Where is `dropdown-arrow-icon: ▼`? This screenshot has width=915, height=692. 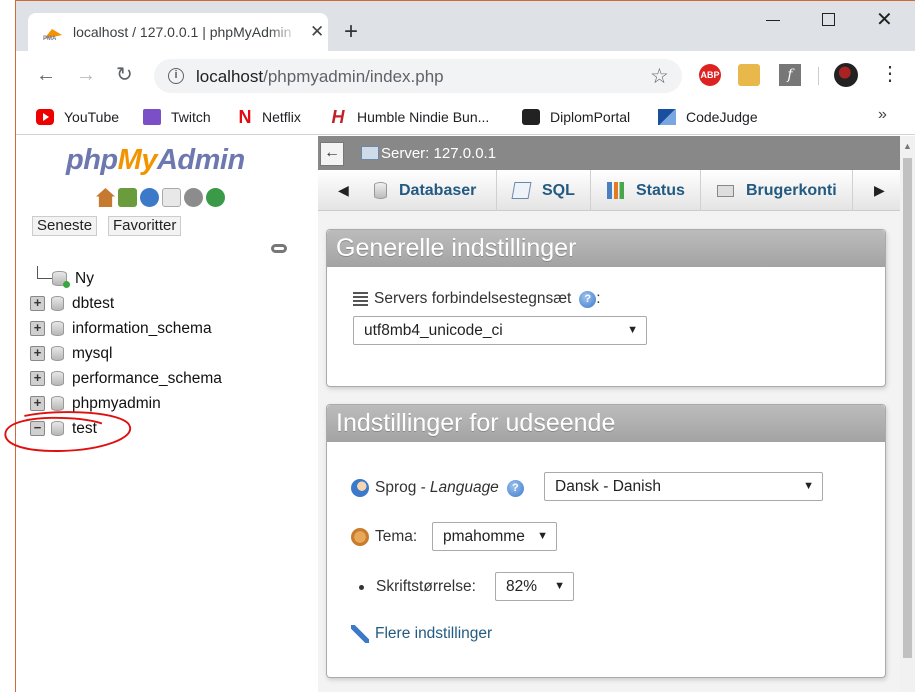
dropdown-arrow-icon: ▼ is located at coordinates (808, 486).